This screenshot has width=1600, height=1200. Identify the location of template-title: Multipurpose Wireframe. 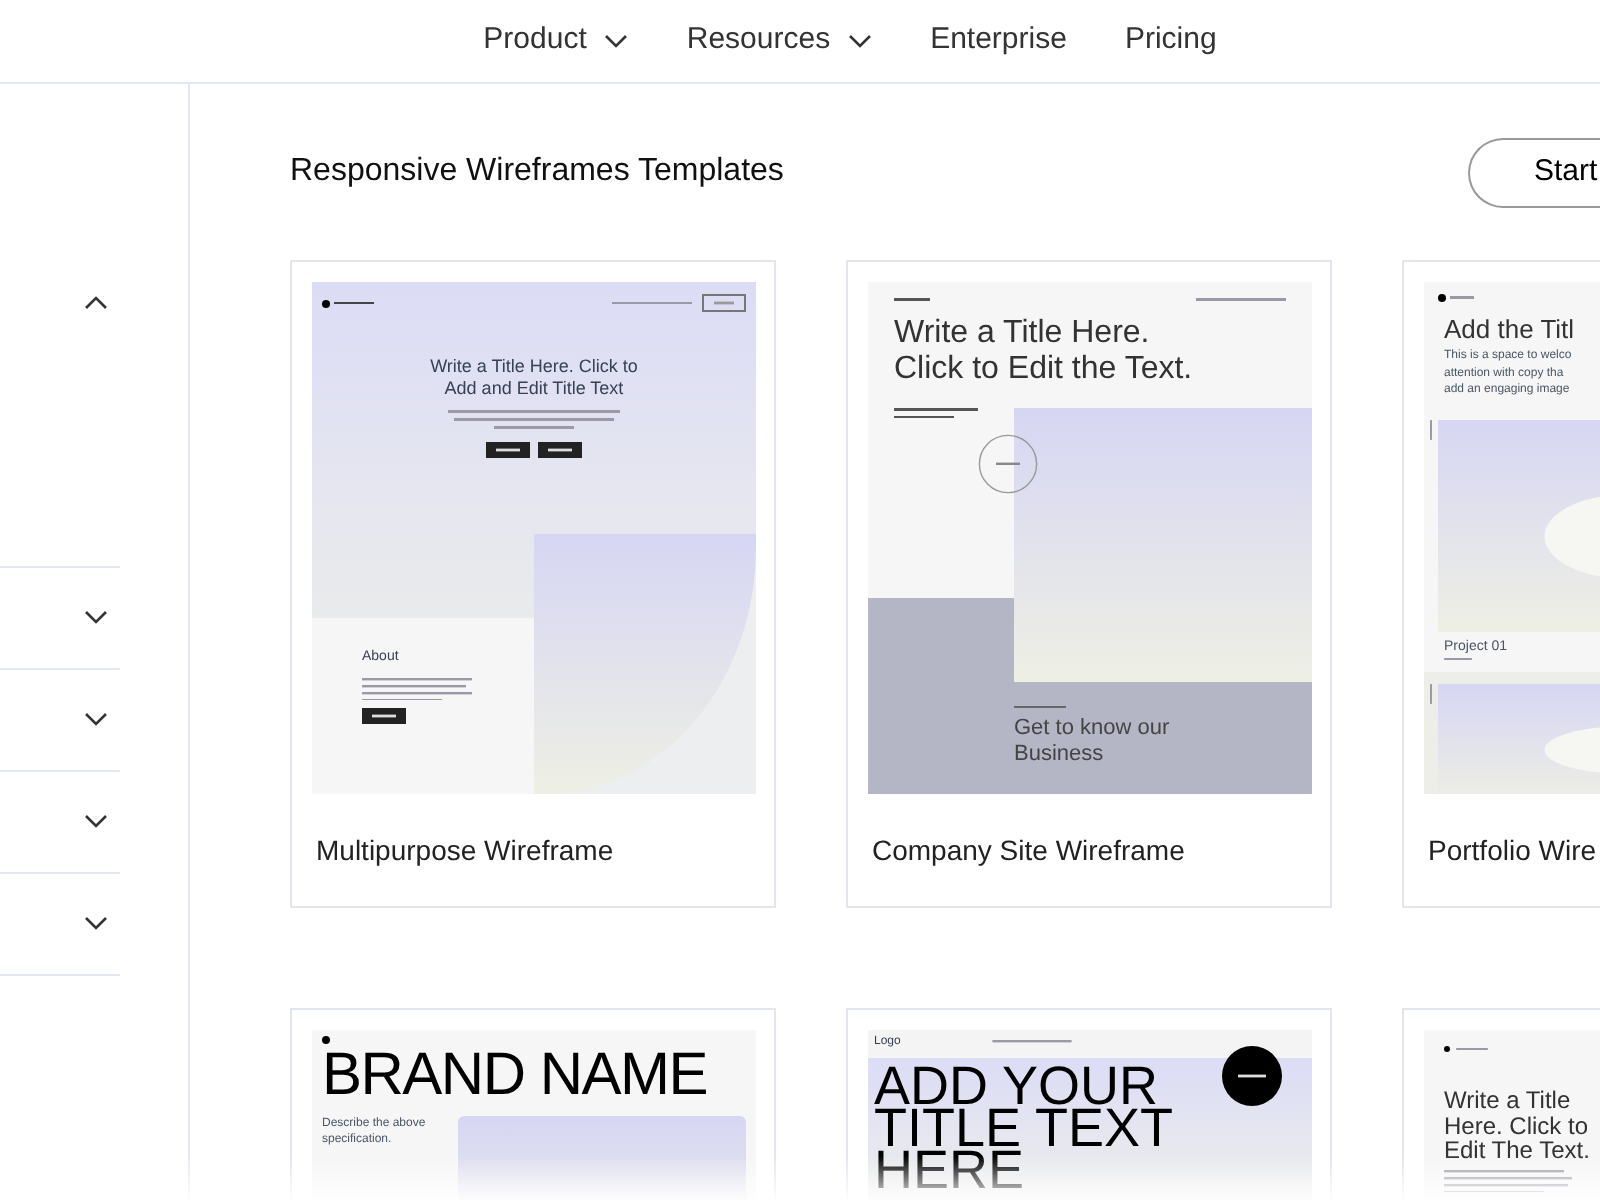
(465, 851).